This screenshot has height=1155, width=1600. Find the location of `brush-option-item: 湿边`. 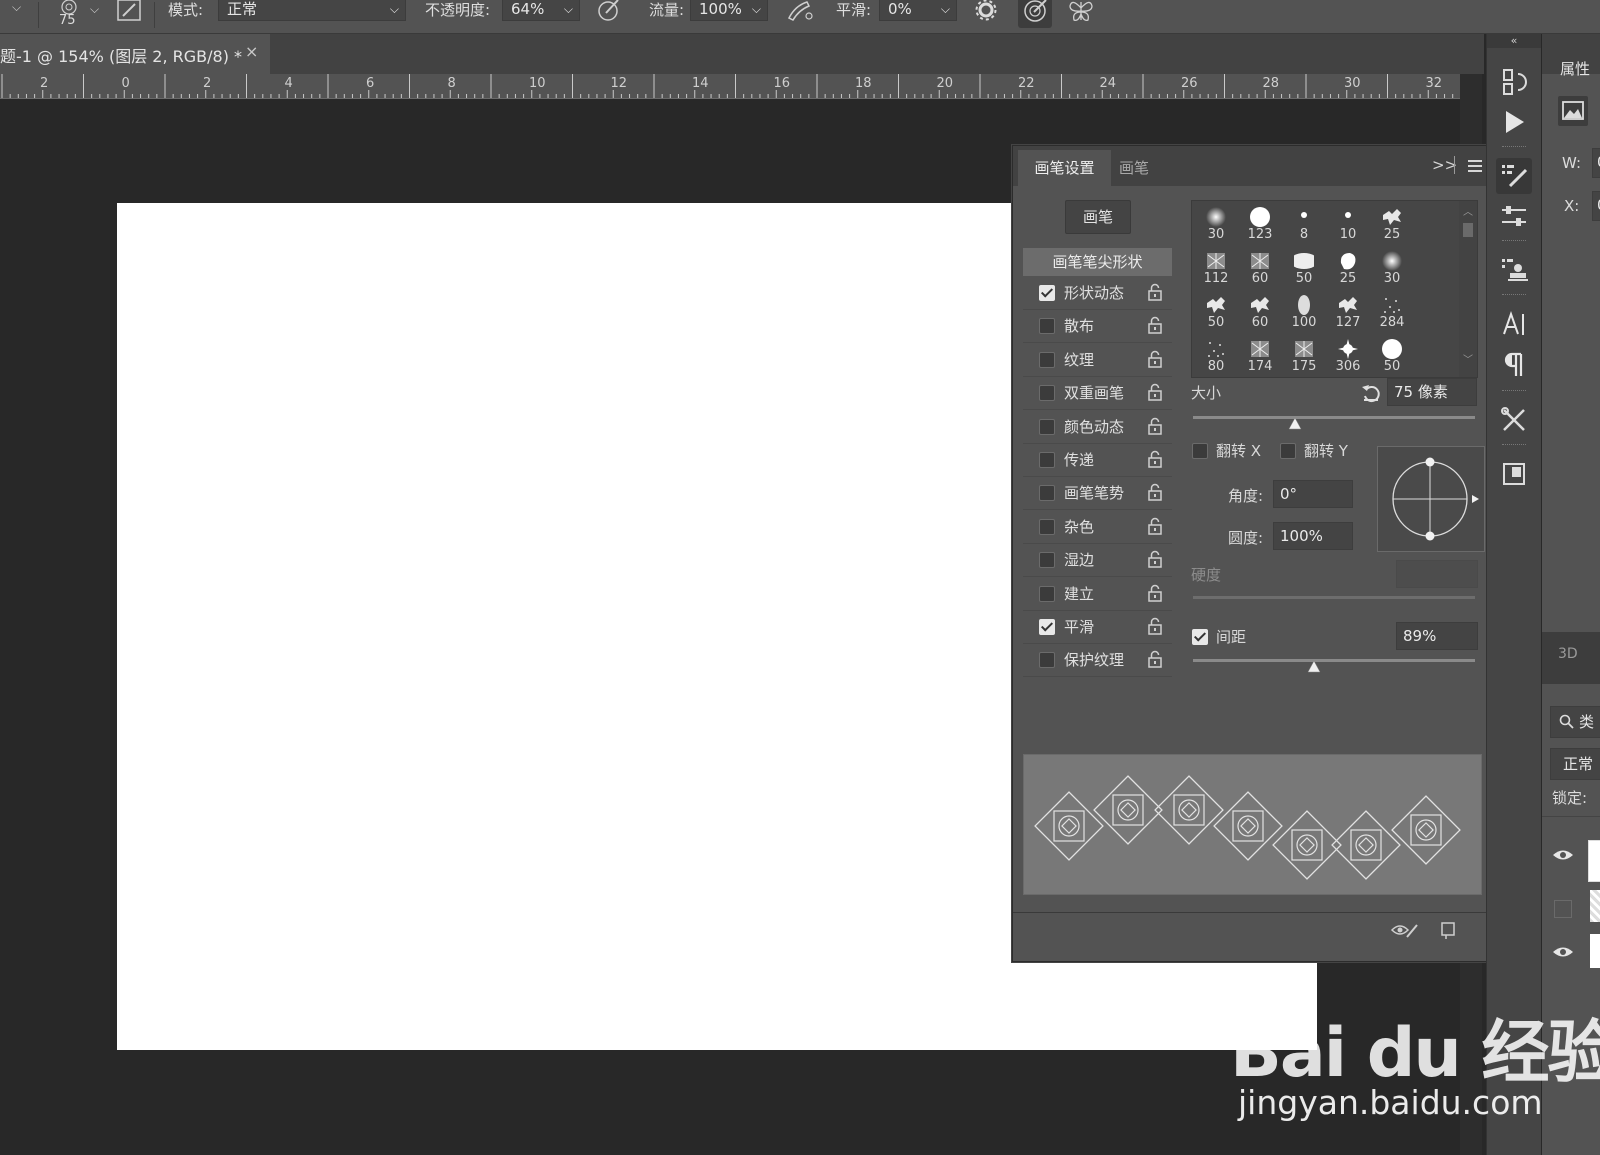

brush-option-item: 湿边 is located at coordinates (1097, 560).